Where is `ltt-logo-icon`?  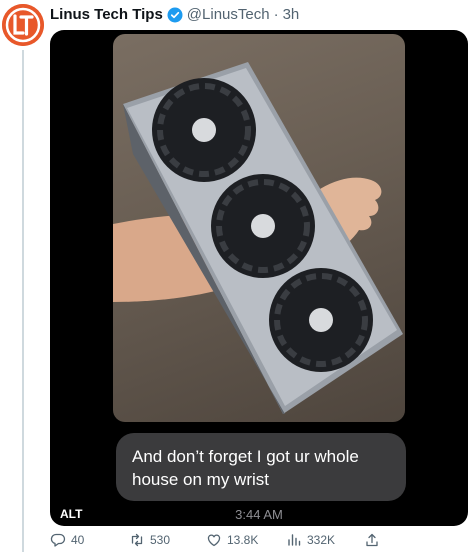 ltt-logo-icon is located at coordinates (23, 25).